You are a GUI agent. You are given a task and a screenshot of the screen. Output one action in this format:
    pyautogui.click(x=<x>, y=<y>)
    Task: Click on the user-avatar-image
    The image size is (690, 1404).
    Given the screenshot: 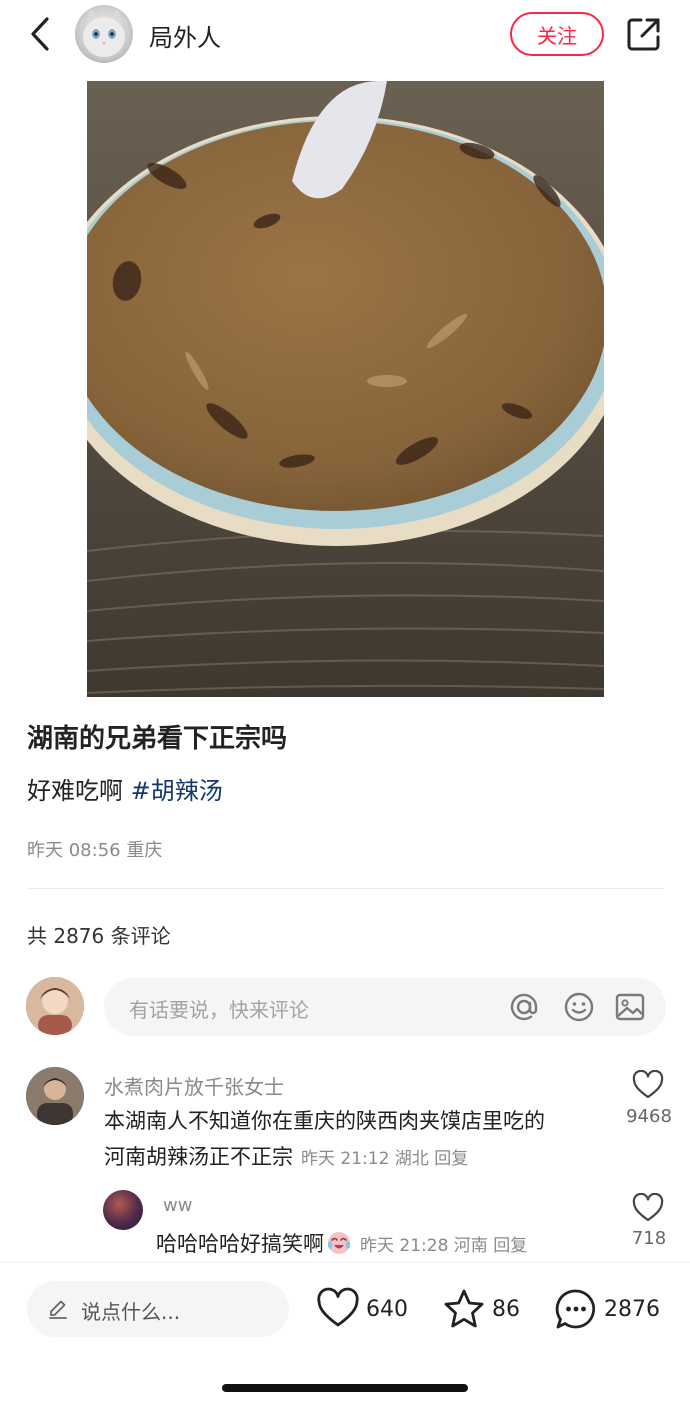 What is the action you would take?
    pyautogui.click(x=55, y=1006)
    